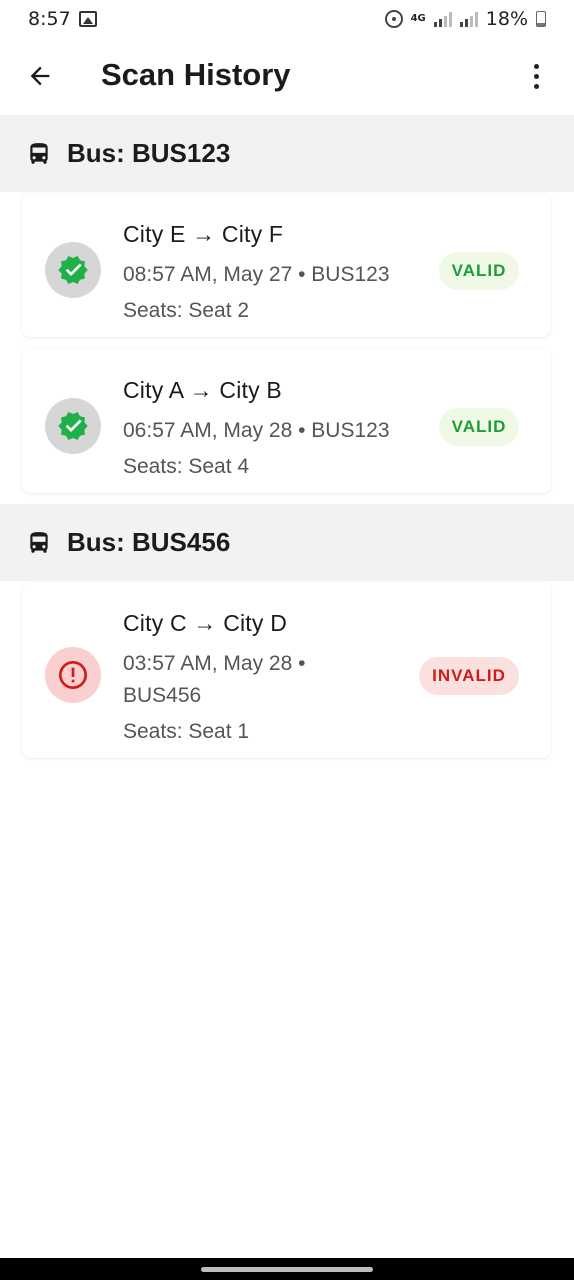 The height and width of the screenshot is (1280, 574). What do you see at coordinates (287, 153) in the screenshot?
I see `group-header-bus123: Bus: BUS123` at bounding box center [287, 153].